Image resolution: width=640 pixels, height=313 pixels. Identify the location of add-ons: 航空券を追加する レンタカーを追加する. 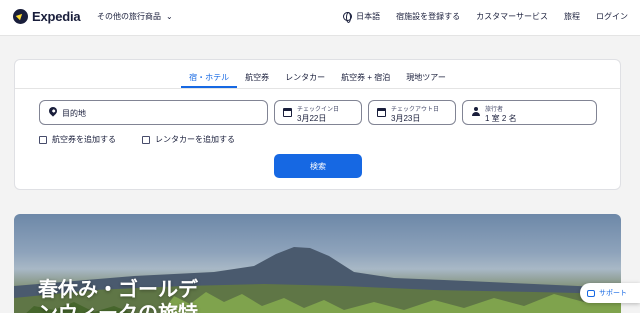
(150, 139).